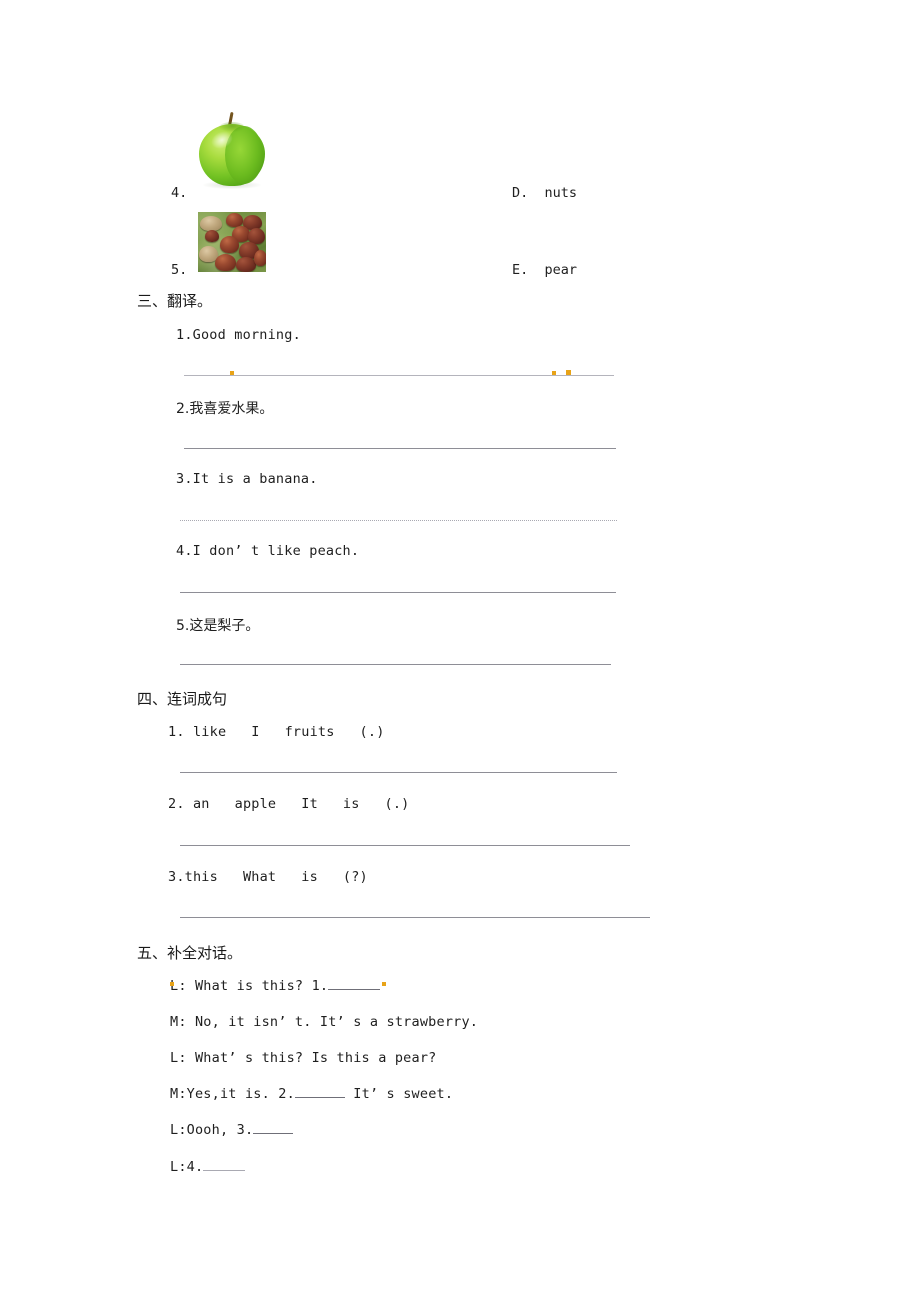 Image resolution: width=920 pixels, height=1302 pixels. I want to click on translate-item-5: 5.这是梨子。, so click(218, 626).